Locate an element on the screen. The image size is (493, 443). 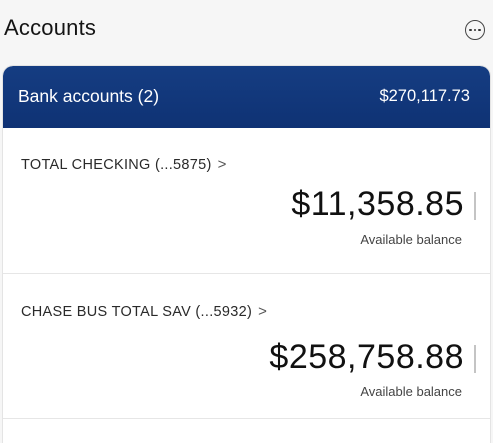
account-name-link: TOTAL CHECKING (...5875) > is located at coordinates (124, 164).